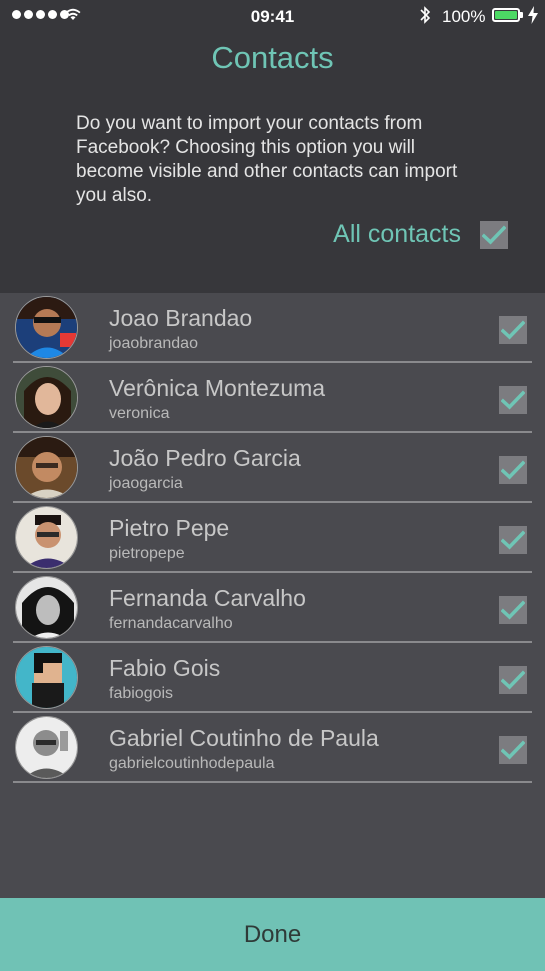  I want to click on all-contacts-checkbox, so click(494, 235).